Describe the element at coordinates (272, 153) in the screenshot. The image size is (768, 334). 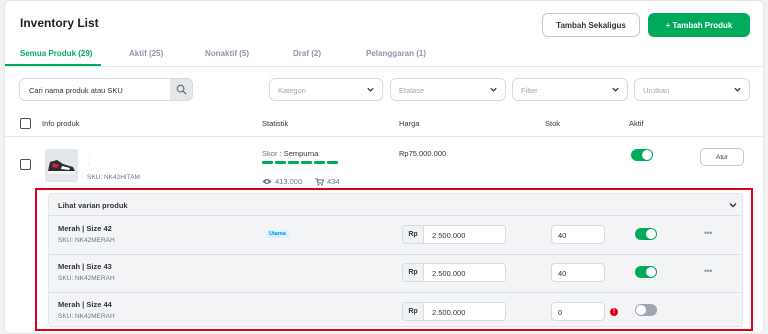
I see `score-label: Skor :` at that location.